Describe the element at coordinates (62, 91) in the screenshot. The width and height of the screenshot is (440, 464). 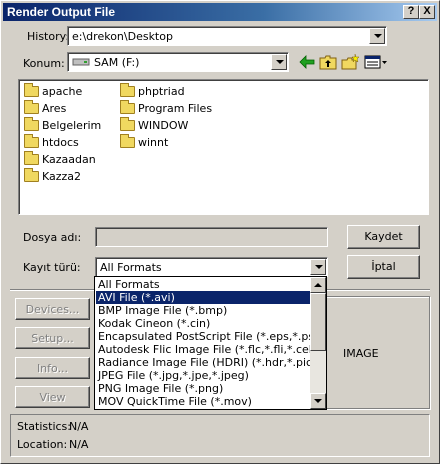
I see `folder-name: apache` at that location.